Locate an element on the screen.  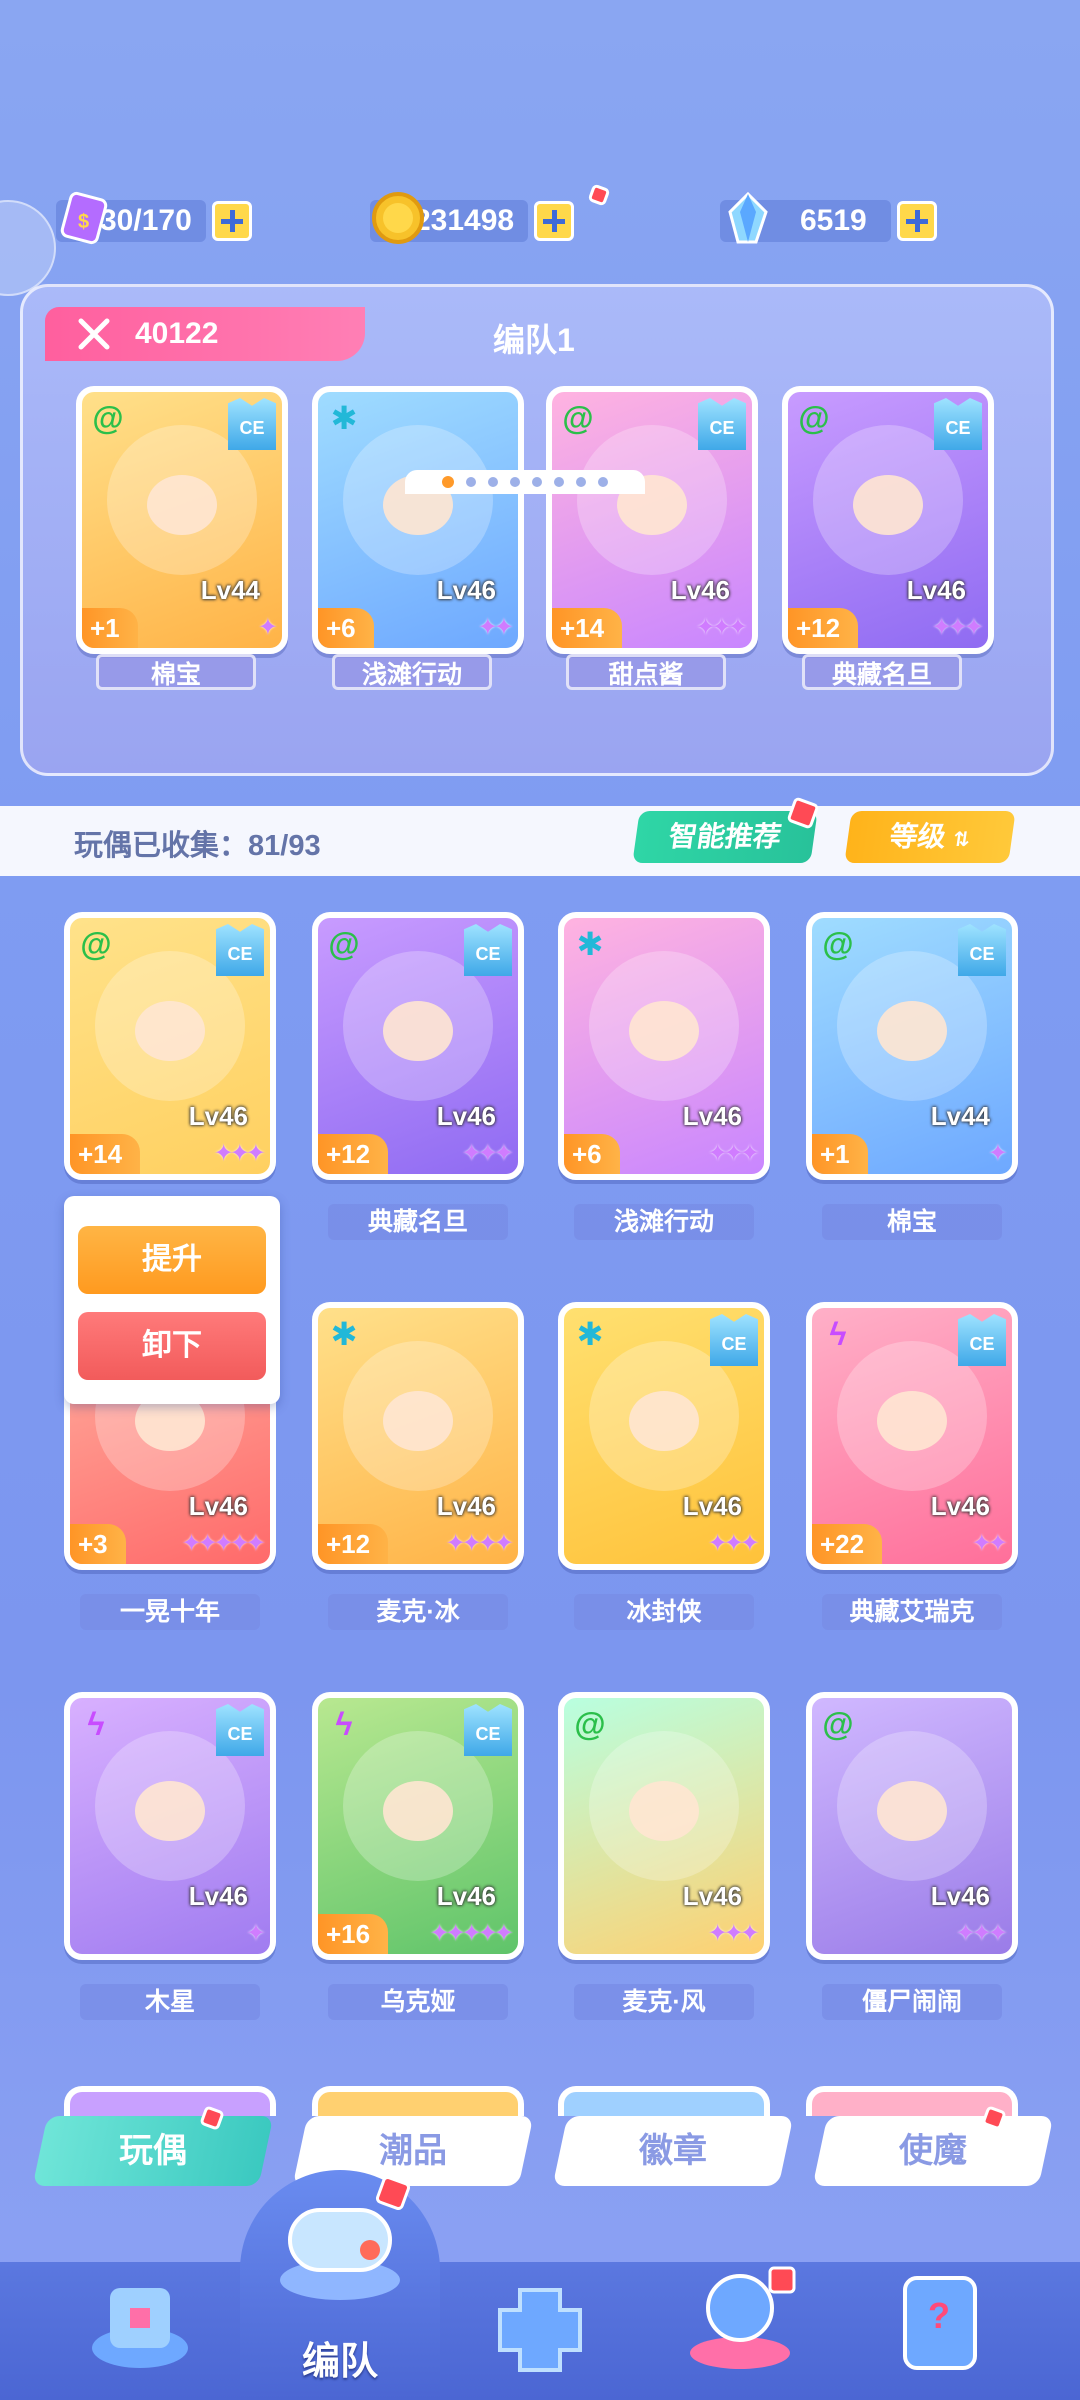
nav-mystery-box-icon: ? is located at coordinates (940, 2323).